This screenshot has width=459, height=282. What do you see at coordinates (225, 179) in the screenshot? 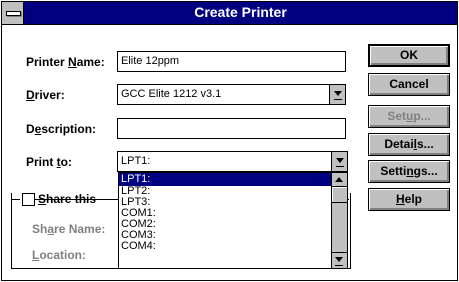
I see `print-to-option: LPT1:` at bounding box center [225, 179].